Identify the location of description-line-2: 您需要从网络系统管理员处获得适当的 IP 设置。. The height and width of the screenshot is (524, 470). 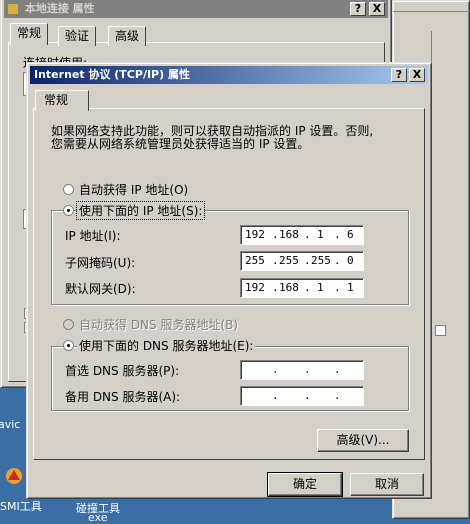
(180, 144).